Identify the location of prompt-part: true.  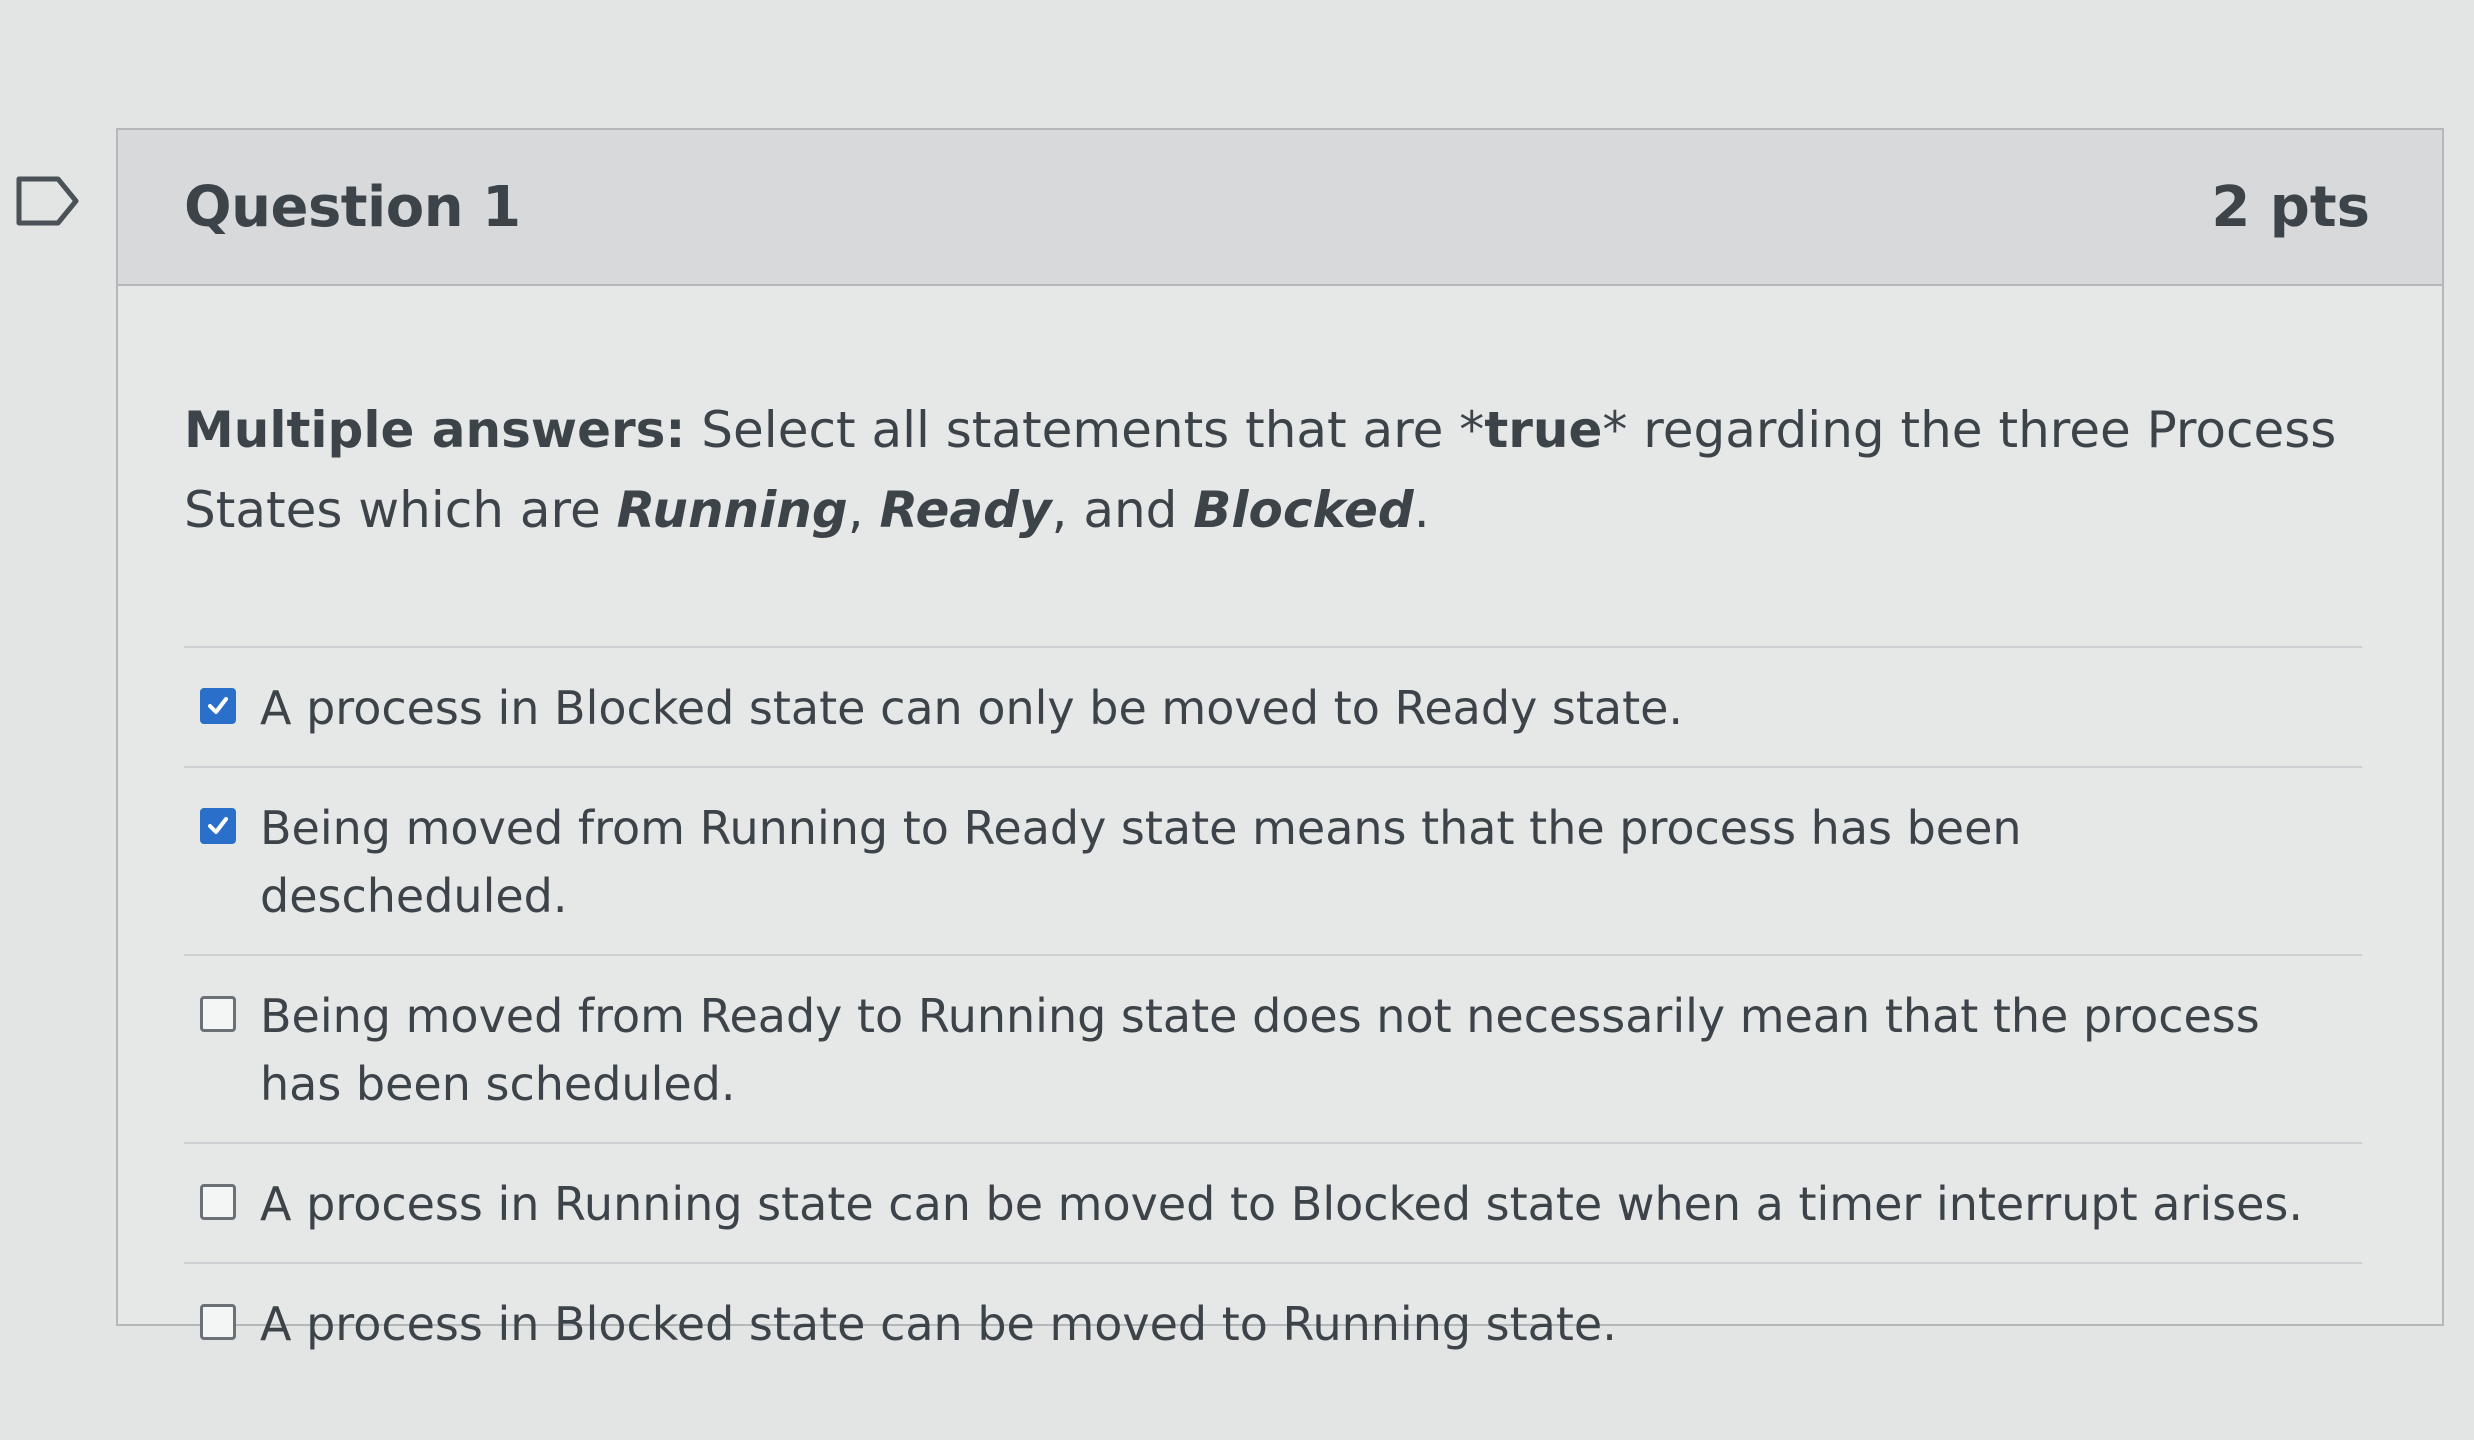
(1543, 430).